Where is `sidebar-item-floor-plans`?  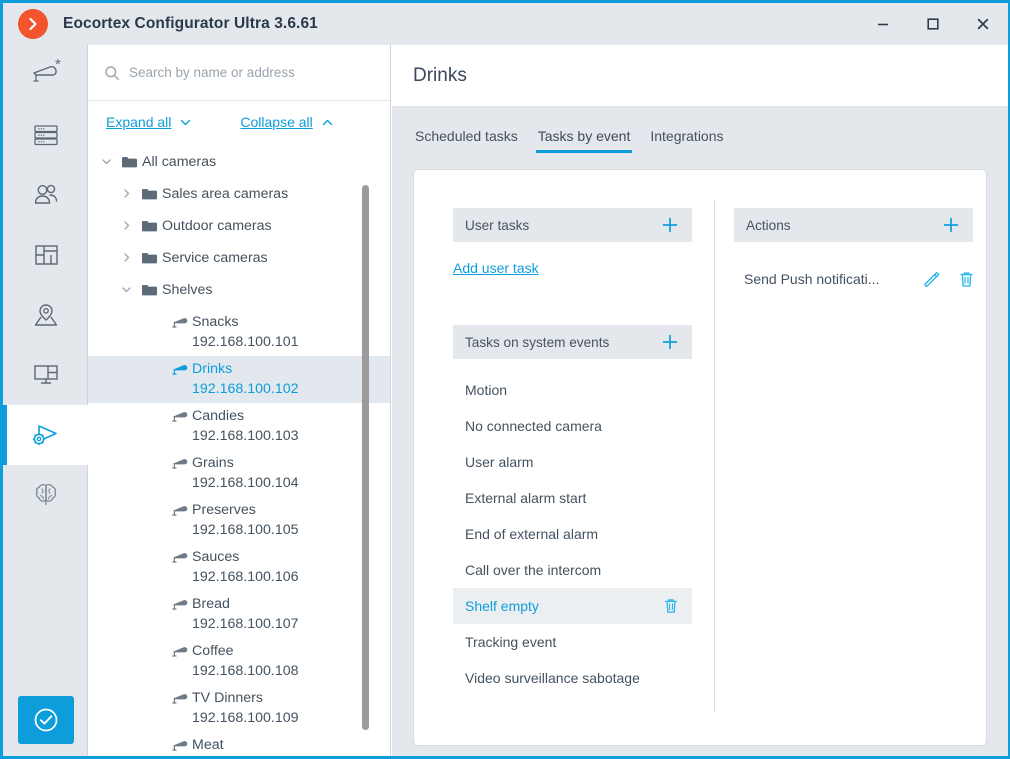 sidebar-item-floor-plans is located at coordinates (45, 255).